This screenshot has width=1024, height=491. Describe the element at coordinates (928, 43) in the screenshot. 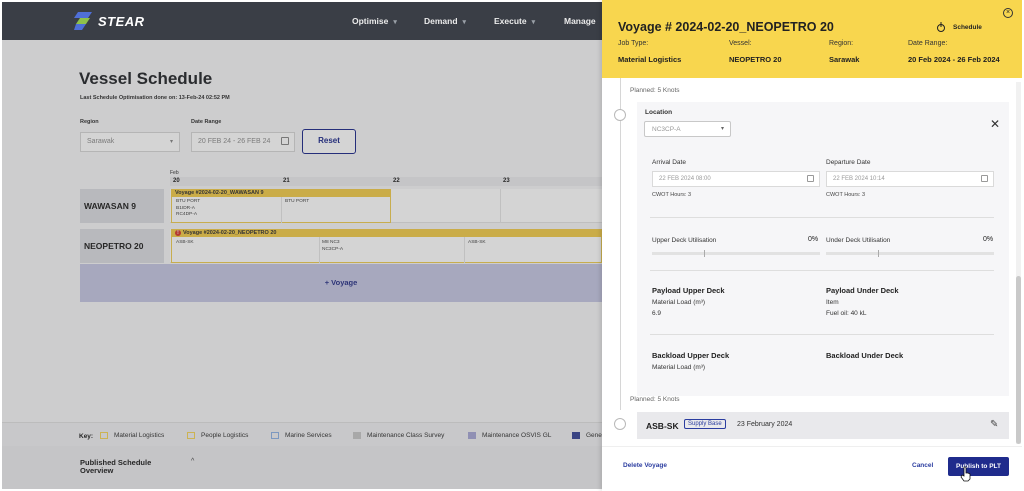

I see `date-range-label: Date Range:` at that location.